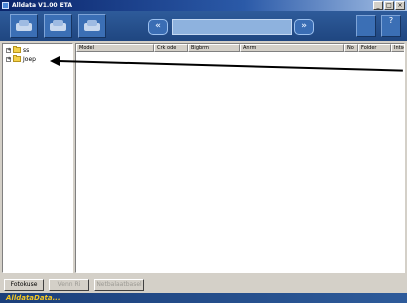 This screenshot has width=407, height=303. What do you see at coordinates (42, 5) in the screenshot?
I see `window-title: Alldata V1.00 ETA` at bounding box center [42, 5].